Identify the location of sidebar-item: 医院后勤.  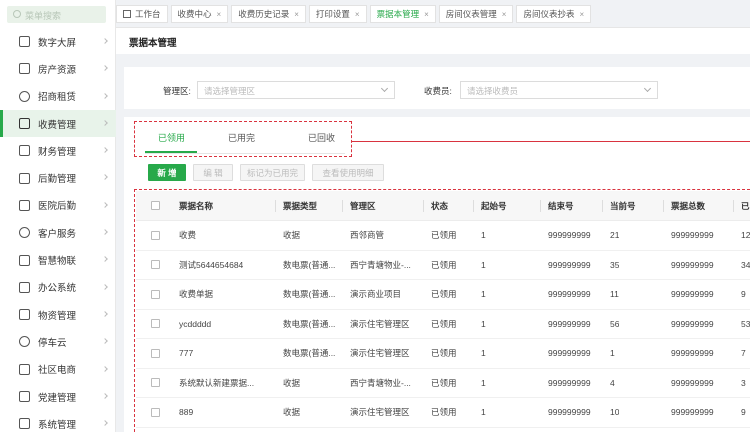
(58, 205).